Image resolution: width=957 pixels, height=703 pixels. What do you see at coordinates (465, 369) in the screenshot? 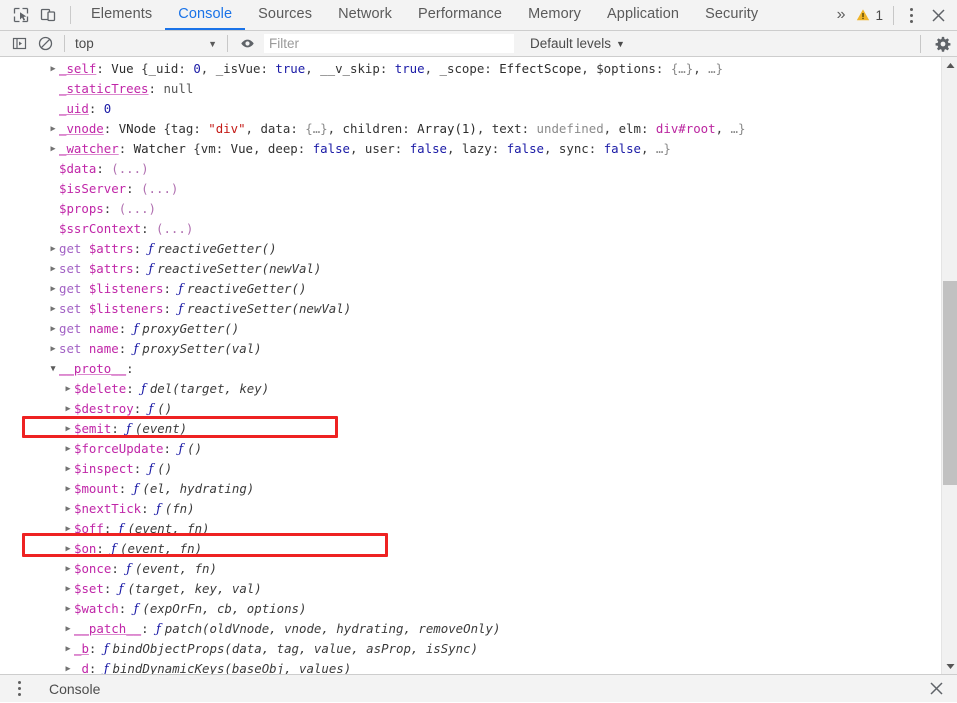
I see `property-row: ▼ __proto__:` at bounding box center [465, 369].